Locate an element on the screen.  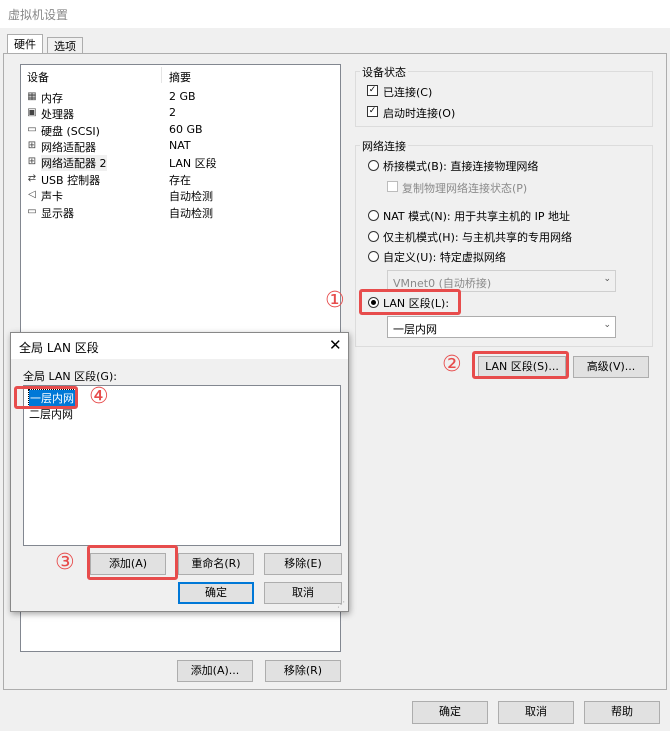
annotation-4: ④ is located at coordinates (99, 396).